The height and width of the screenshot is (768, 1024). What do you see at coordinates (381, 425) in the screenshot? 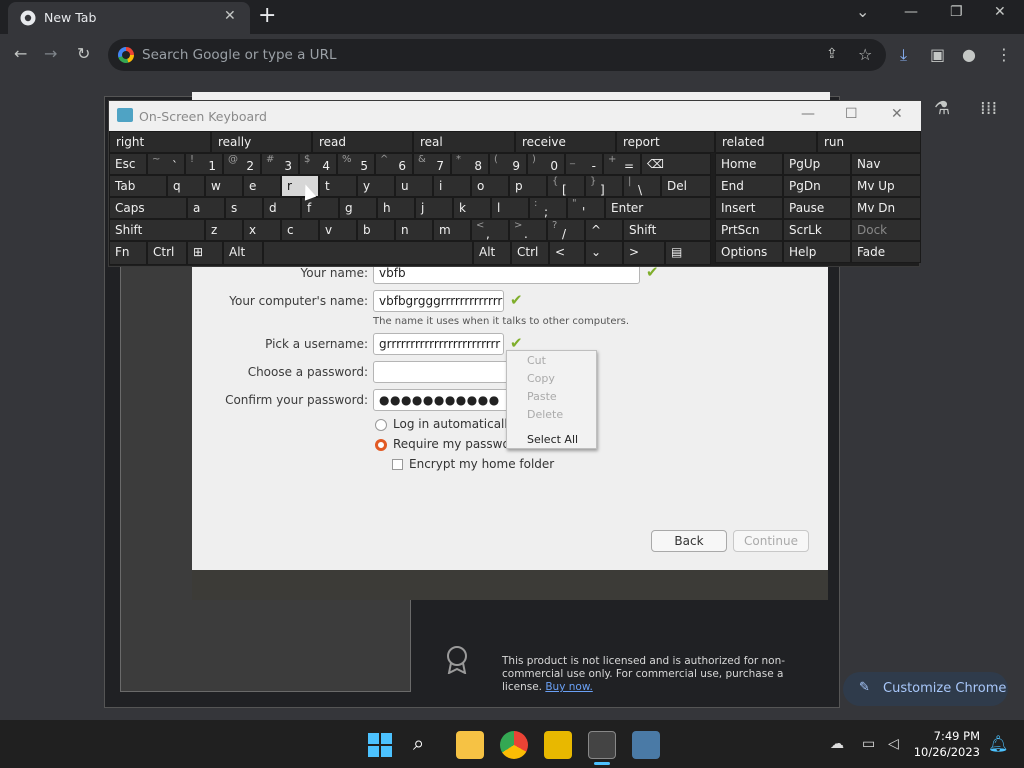
I see `login-auto-radio` at bounding box center [381, 425].